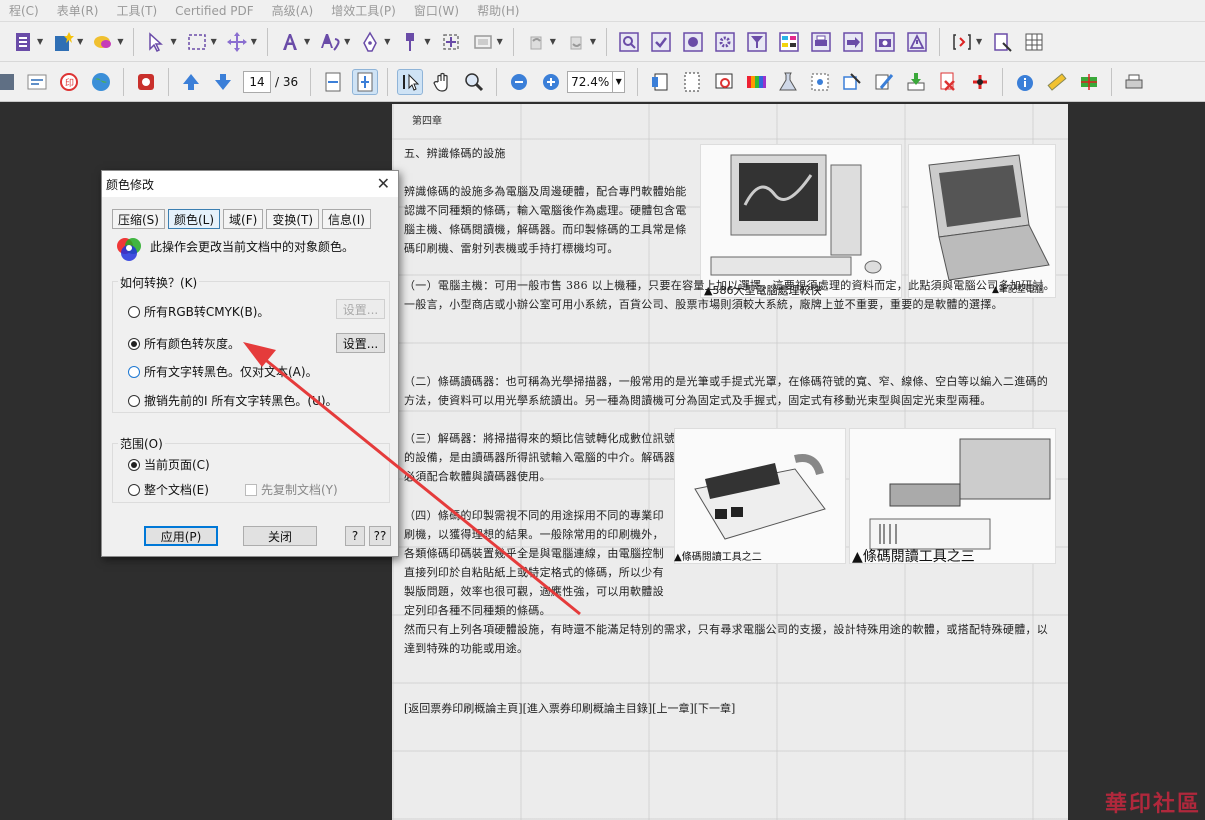  I want to click on checkbox, so click(251, 489).